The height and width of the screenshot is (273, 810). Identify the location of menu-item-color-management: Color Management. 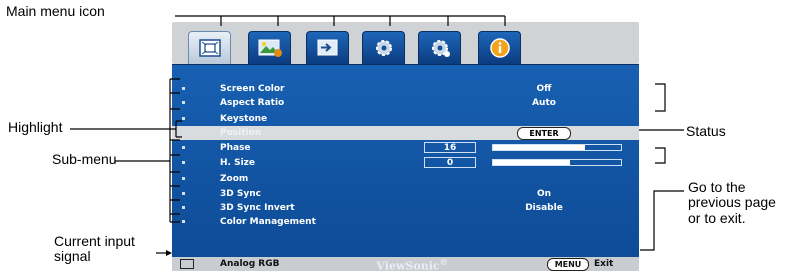
(405, 222).